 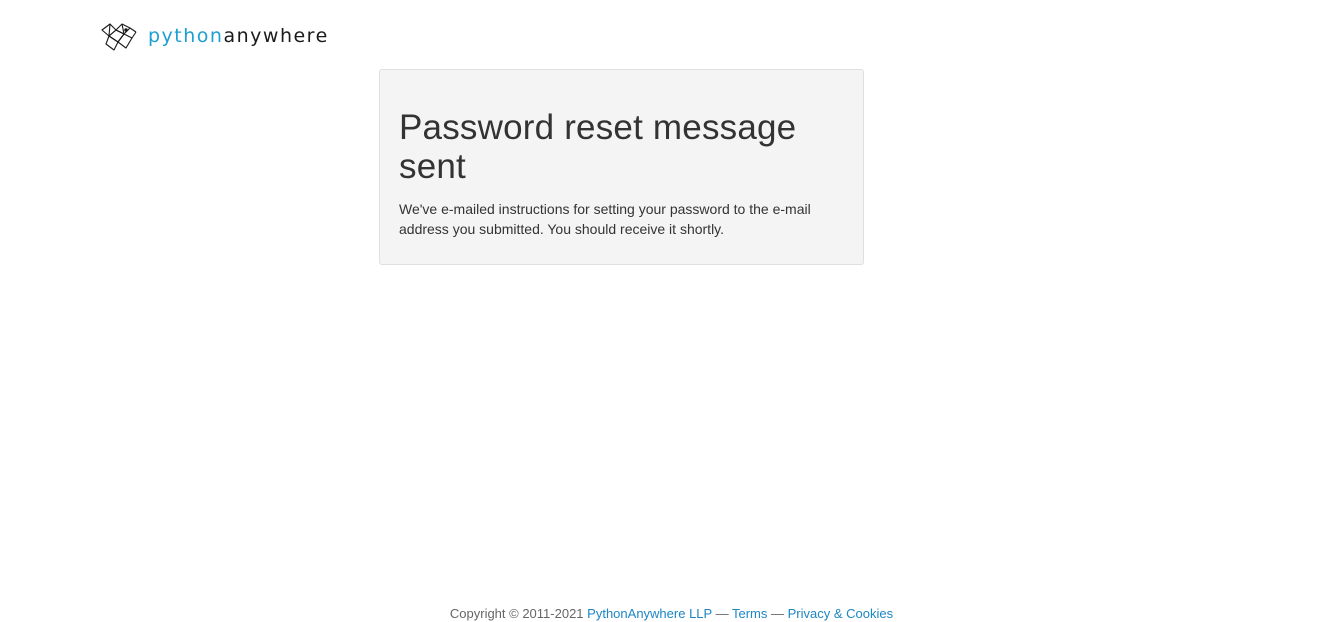 I want to click on logo-wordmark: pythonanywhere, so click(x=238, y=36).